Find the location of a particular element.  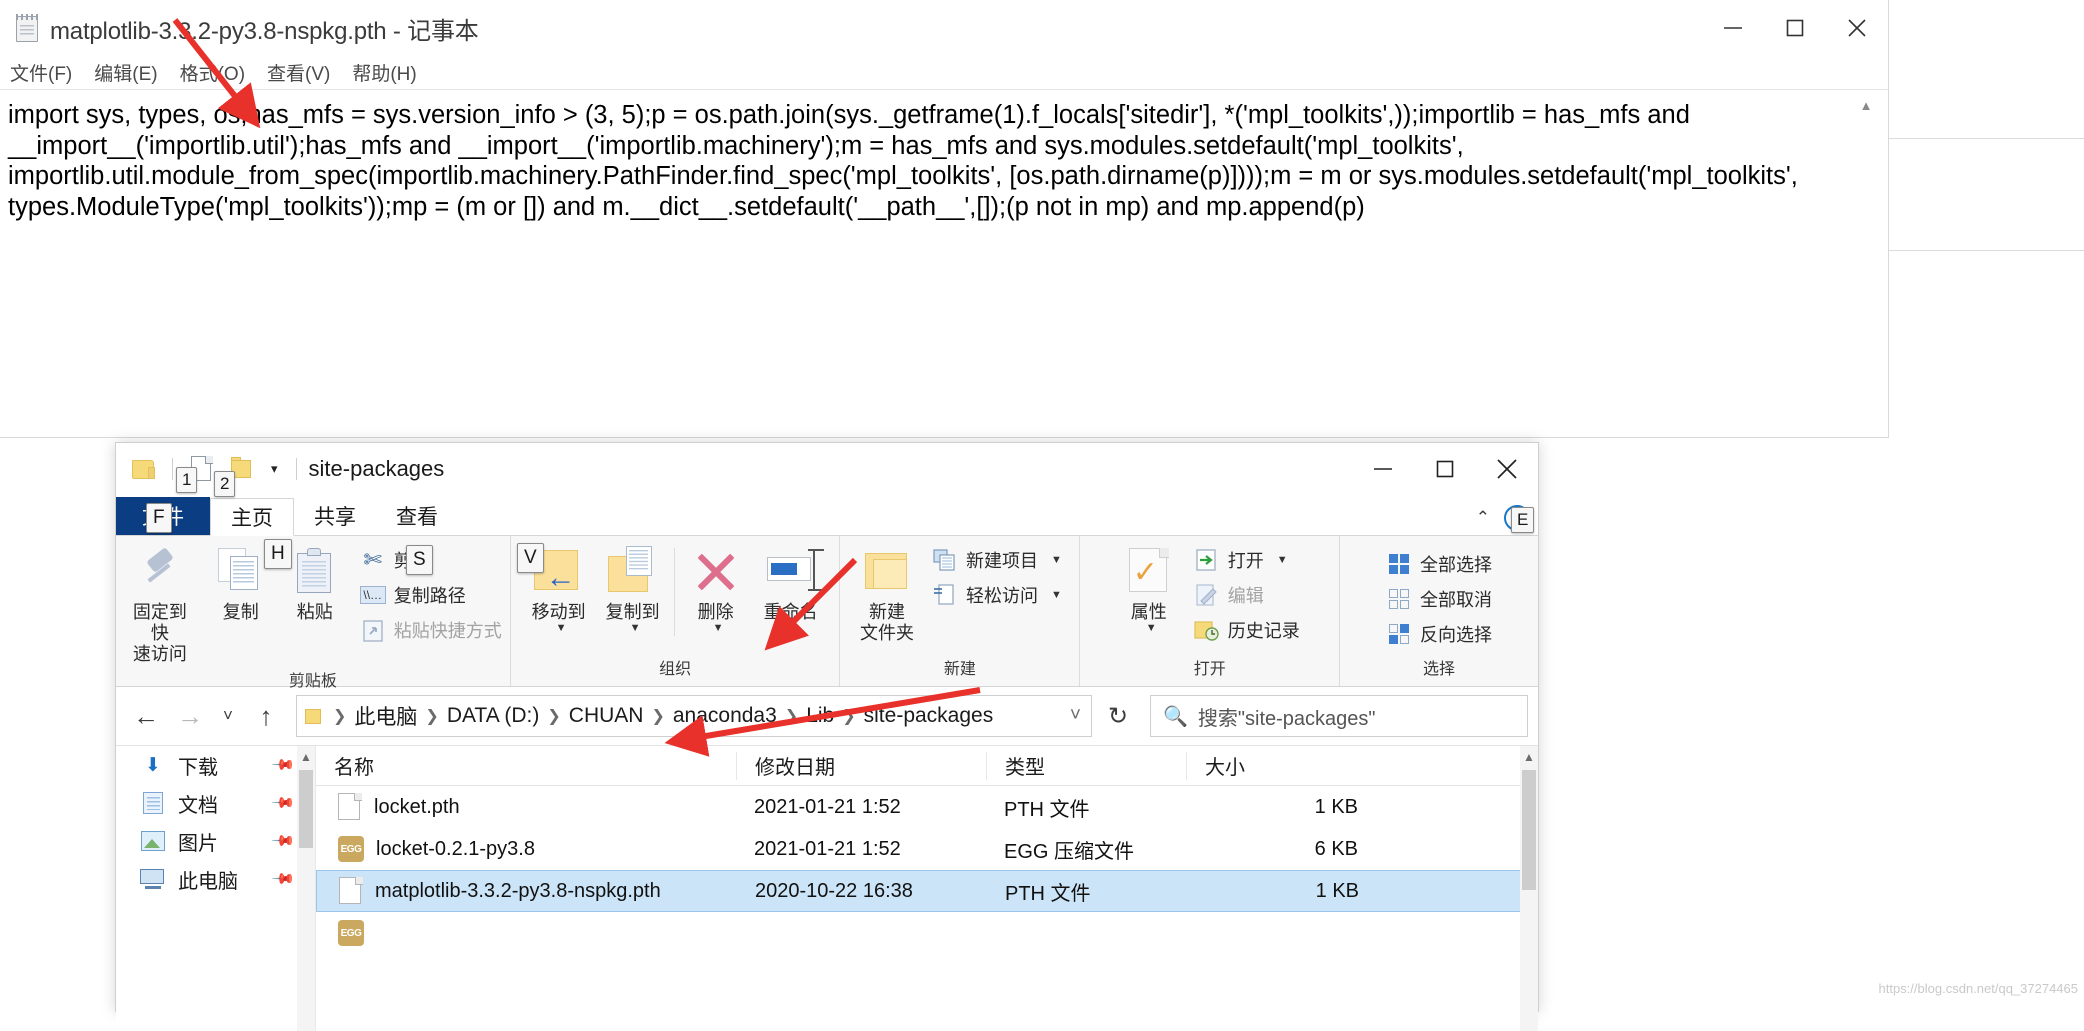

select-small-buttons: 全部选择 全部取消 反向选择 is located at coordinates (1439, 597).